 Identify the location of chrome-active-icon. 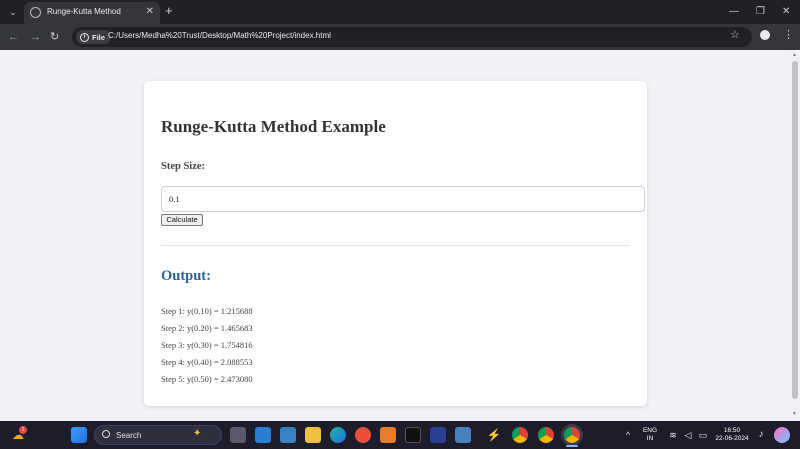
(572, 435).